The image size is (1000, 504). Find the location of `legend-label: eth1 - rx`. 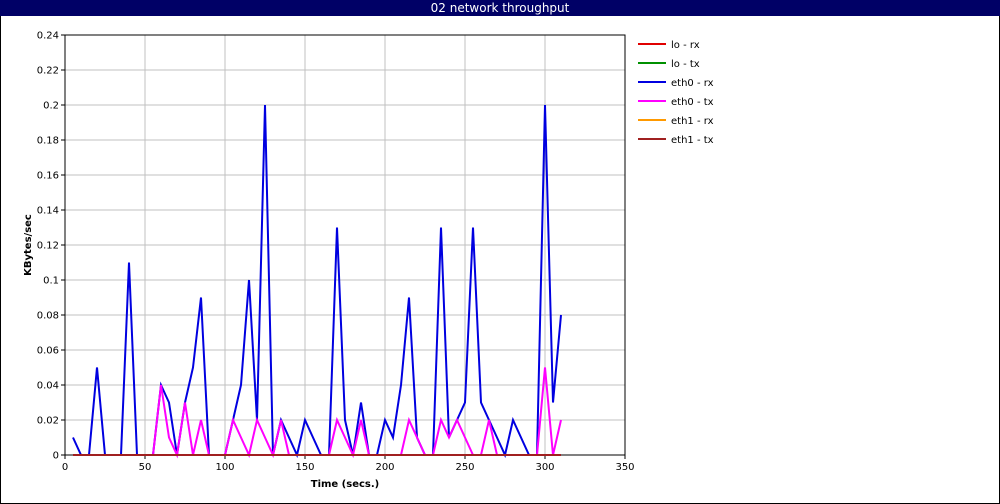

legend-label: eth1 - rx is located at coordinates (692, 121).